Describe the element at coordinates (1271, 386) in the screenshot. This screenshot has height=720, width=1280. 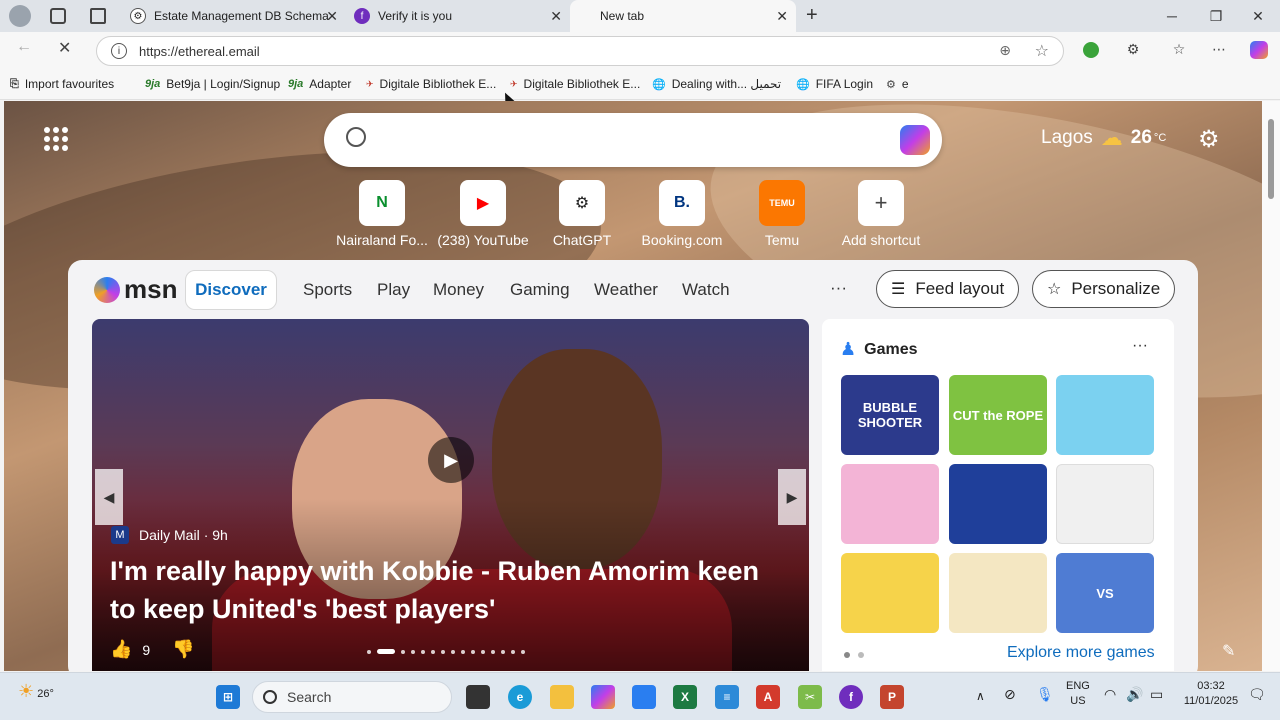
I see `page-scrollbar` at that location.